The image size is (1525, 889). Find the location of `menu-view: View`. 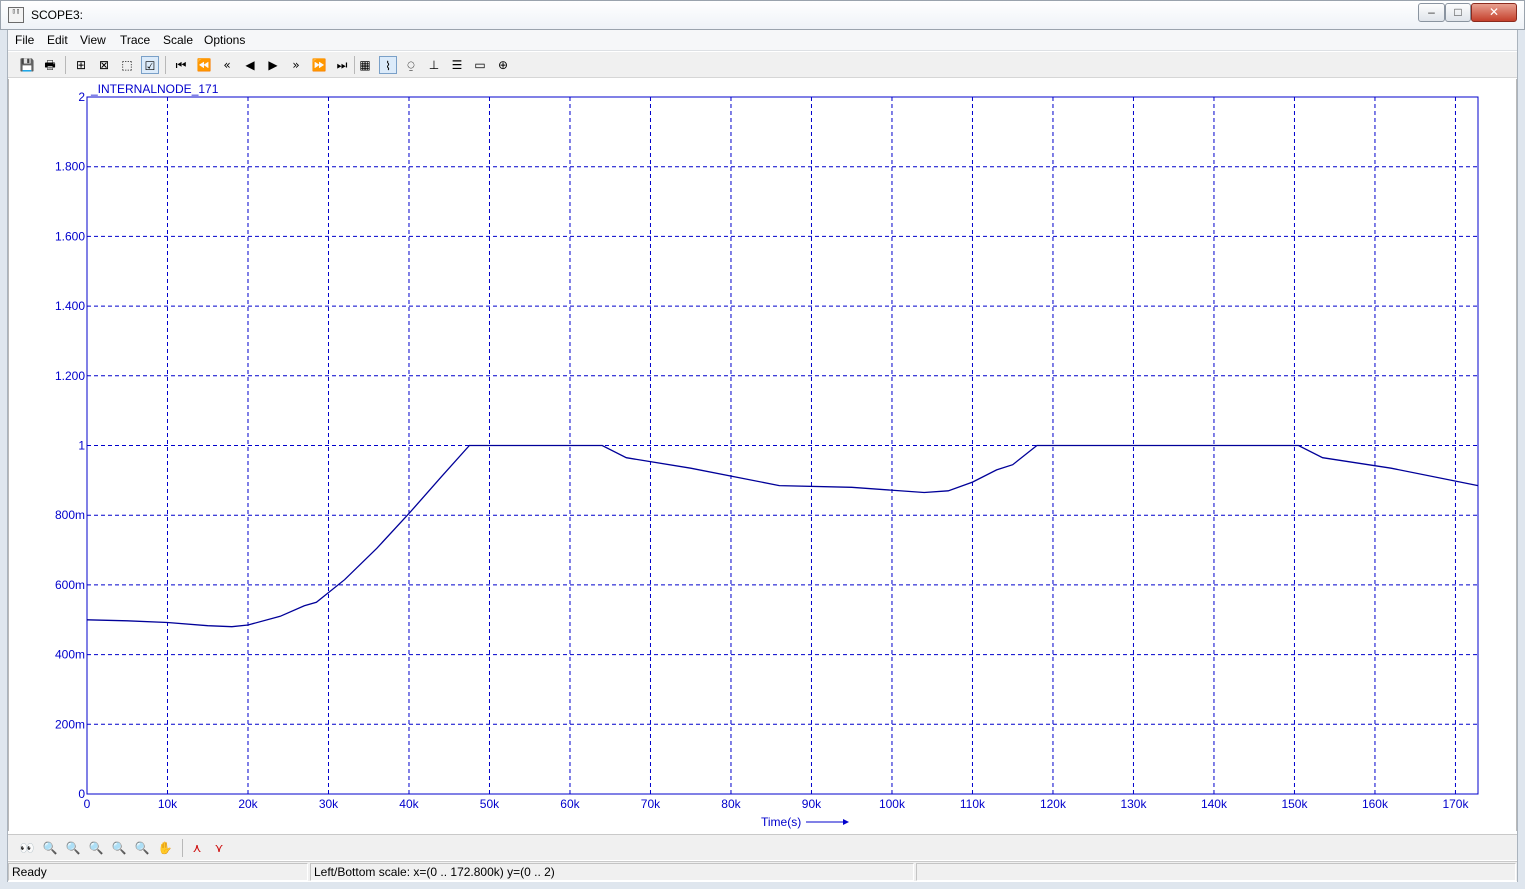

menu-view: View is located at coordinates (93, 40).